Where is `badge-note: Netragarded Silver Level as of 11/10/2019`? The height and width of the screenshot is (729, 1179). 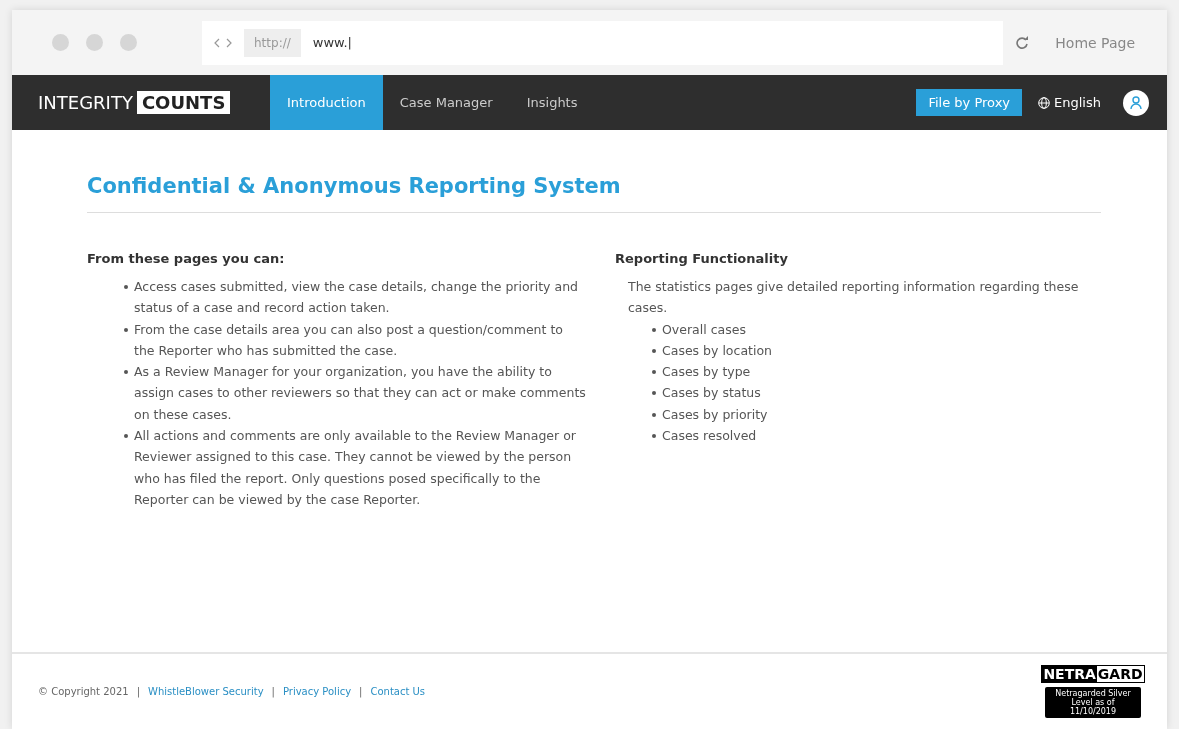 badge-note: Netragarded Silver Level as of 11/10/2019 is located at coordinates (1093, 702).